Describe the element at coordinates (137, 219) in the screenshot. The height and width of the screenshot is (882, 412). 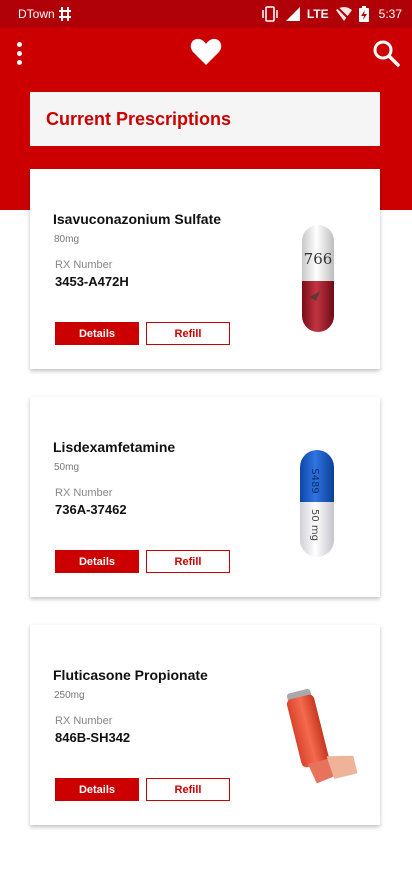
I see `drug-name: Isavuconazonium Sulfate` at that location.